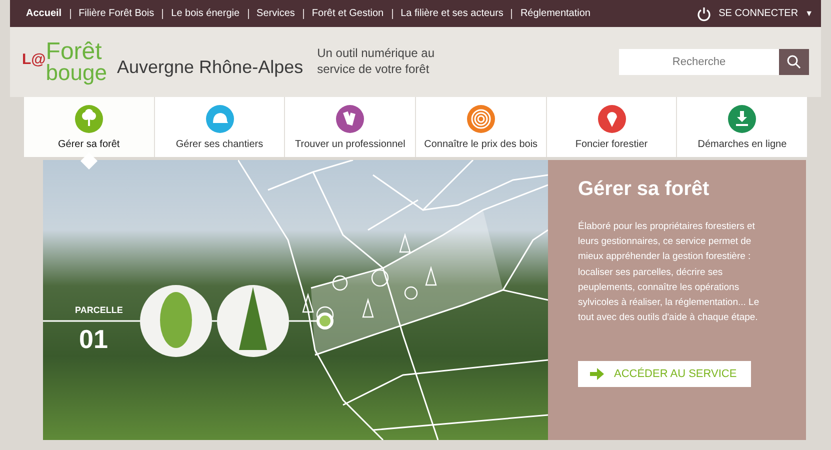 The width and height of the screenshot is (831, 450). What do you see at coordinates (612, 127) in the screenshot?
I see `service-tab: Foncier forestier` at bounding box center [612, 127].